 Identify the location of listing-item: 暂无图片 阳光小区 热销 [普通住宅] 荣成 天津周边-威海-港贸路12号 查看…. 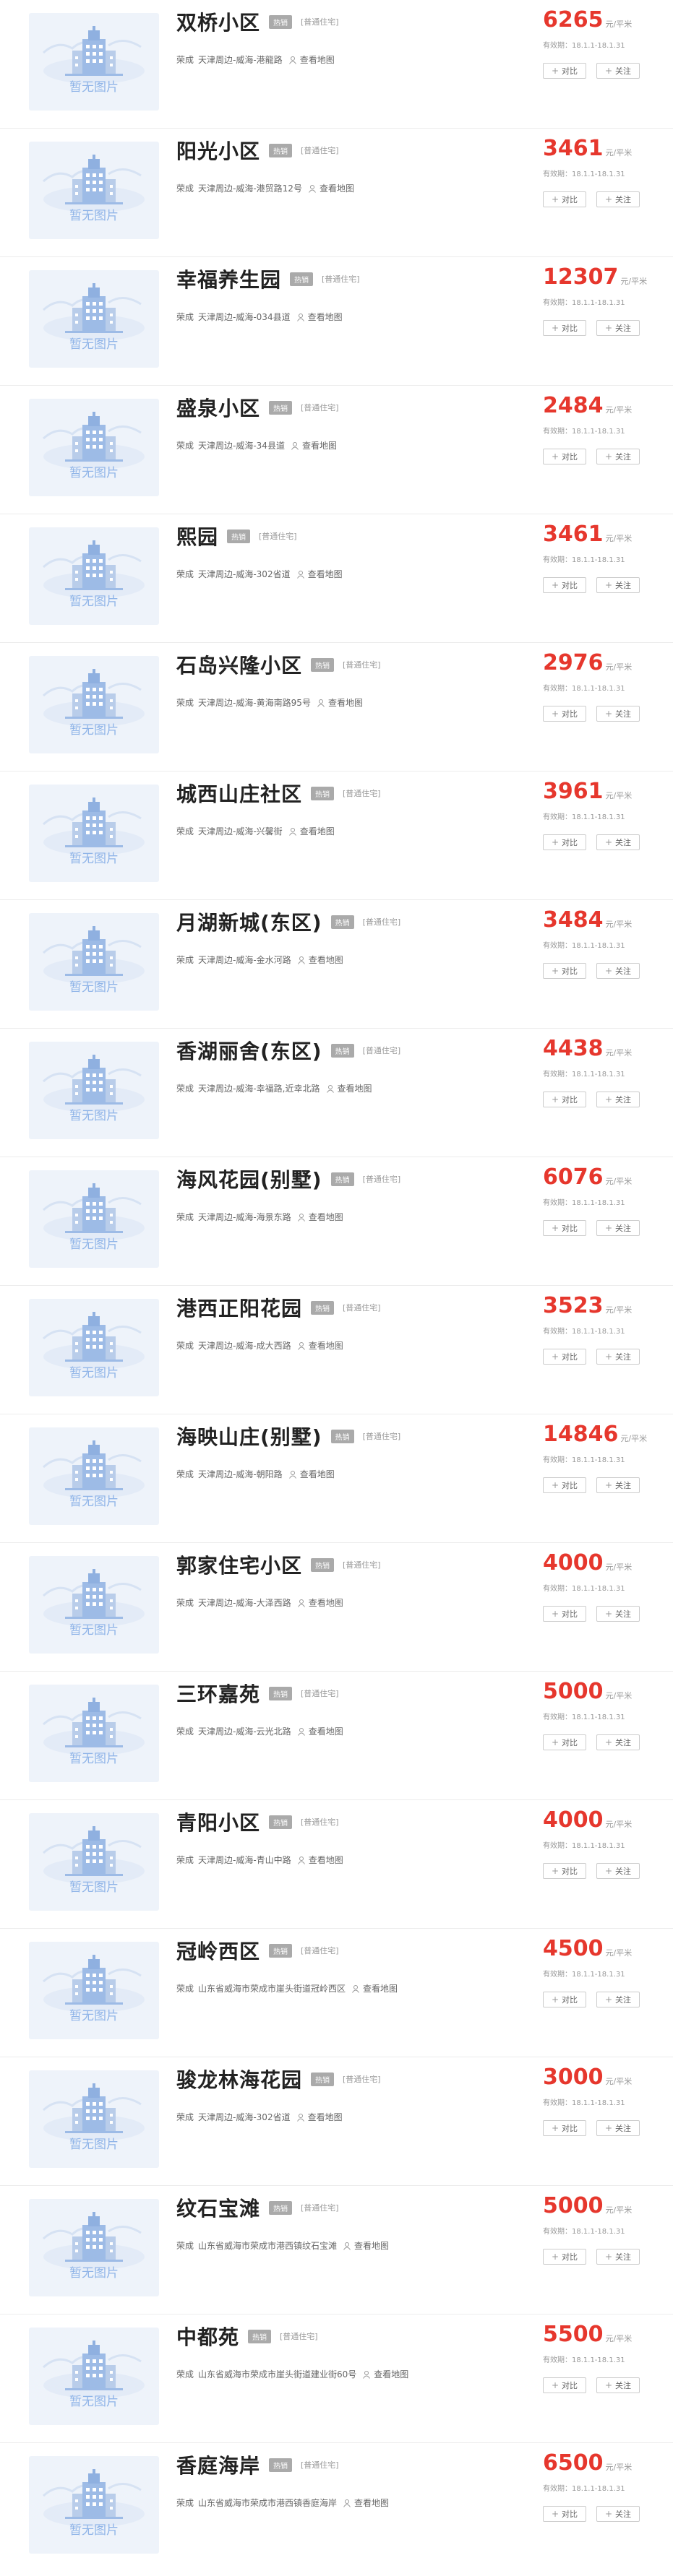
(336, 193).